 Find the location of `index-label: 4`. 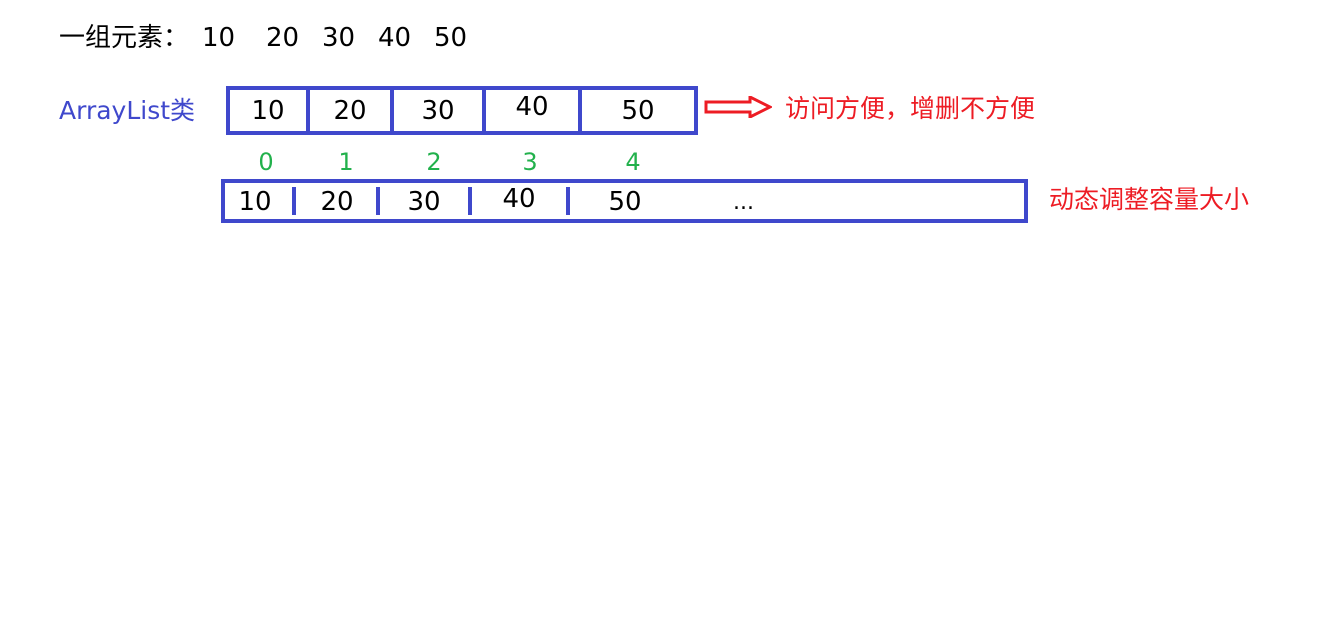

index-label: 4 is located at coordinates (633, 162).